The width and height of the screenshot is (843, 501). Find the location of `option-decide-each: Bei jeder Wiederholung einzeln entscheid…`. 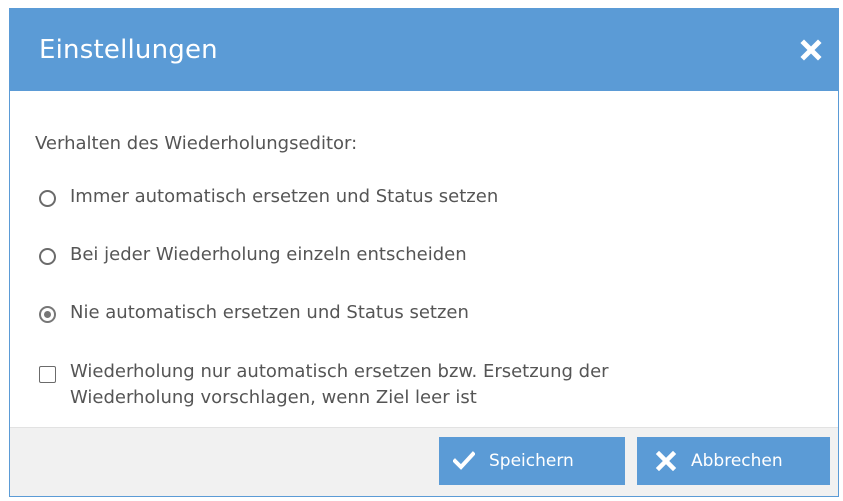

option-decide-each: Bei jeder Wiederholung einzeln entscheid… is located at coordinates (253, 256).